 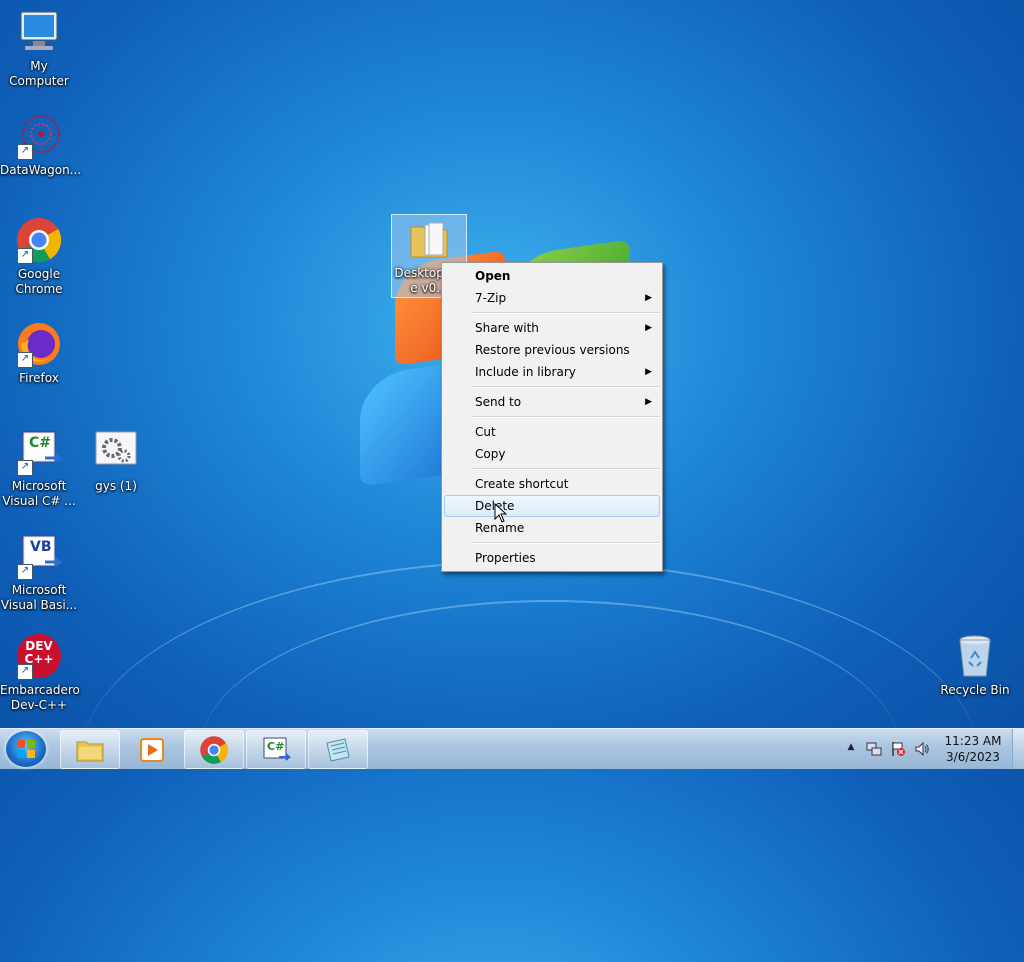 I want to click on menu-item-cut: Cut, so click(x=552, y=432).